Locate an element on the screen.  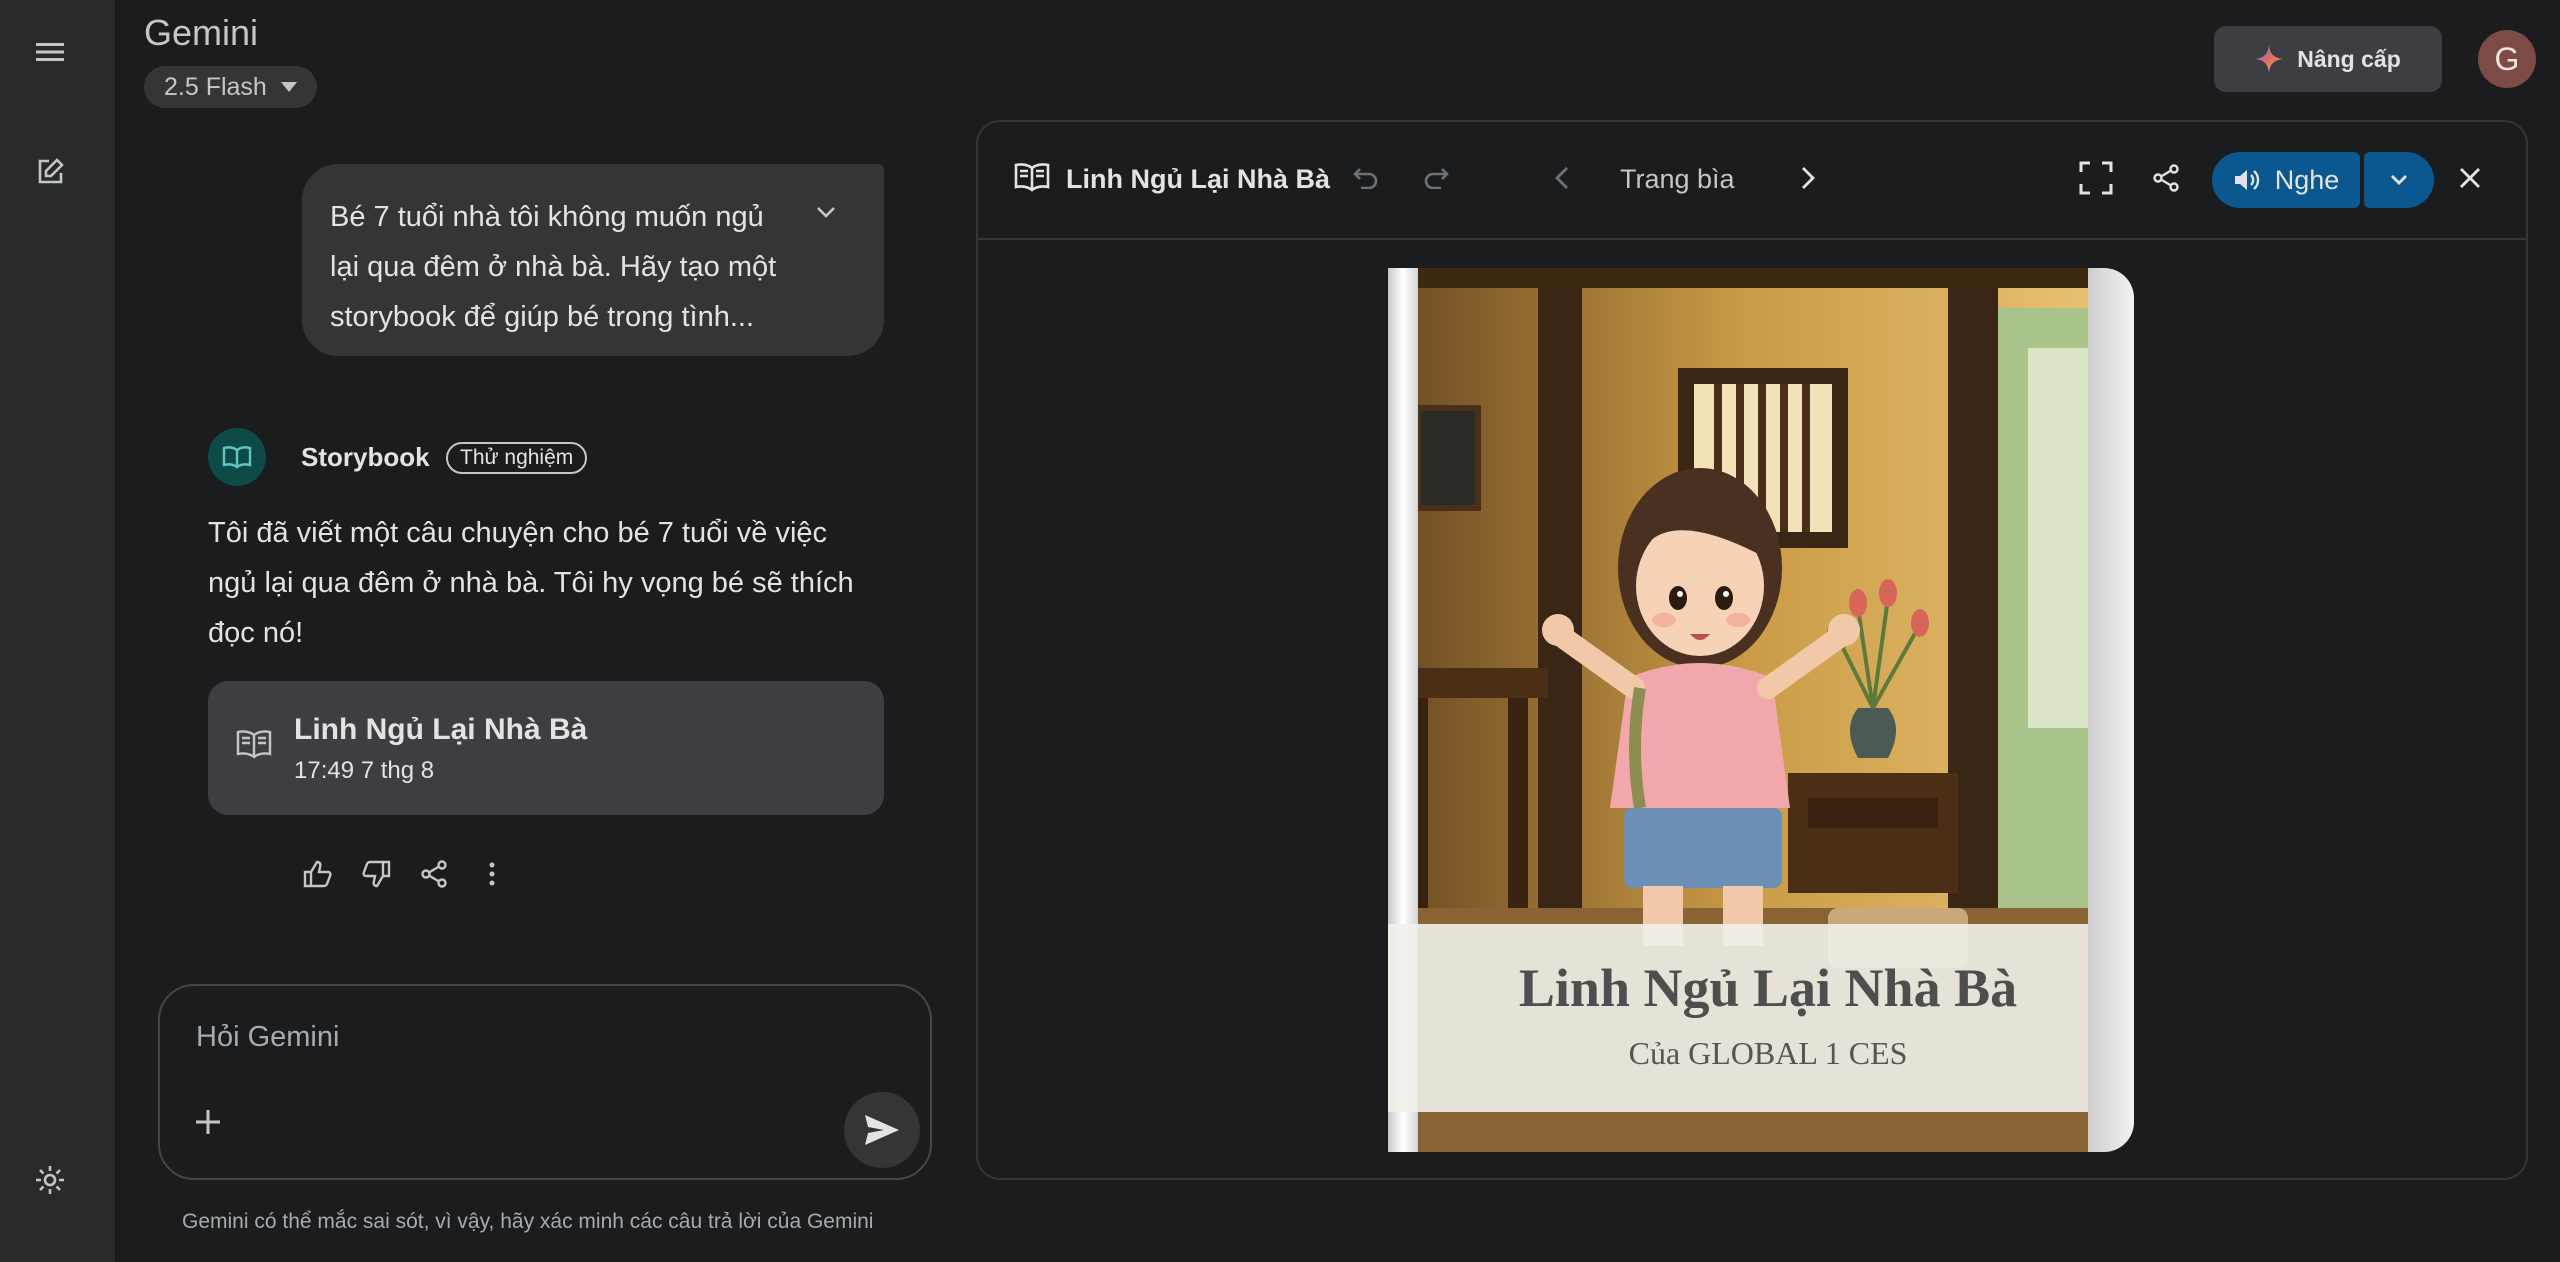
model-label: 2.5 Flash is located at coordinates (215, 86).